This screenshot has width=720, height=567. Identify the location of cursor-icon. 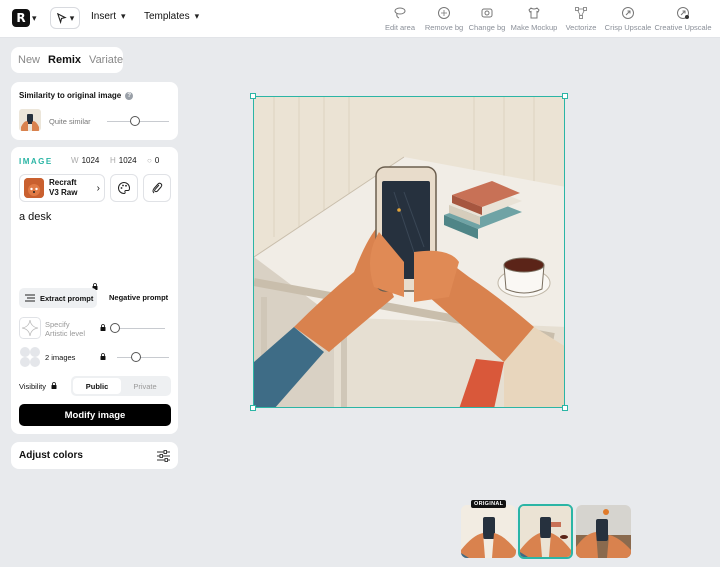
(61, 18).